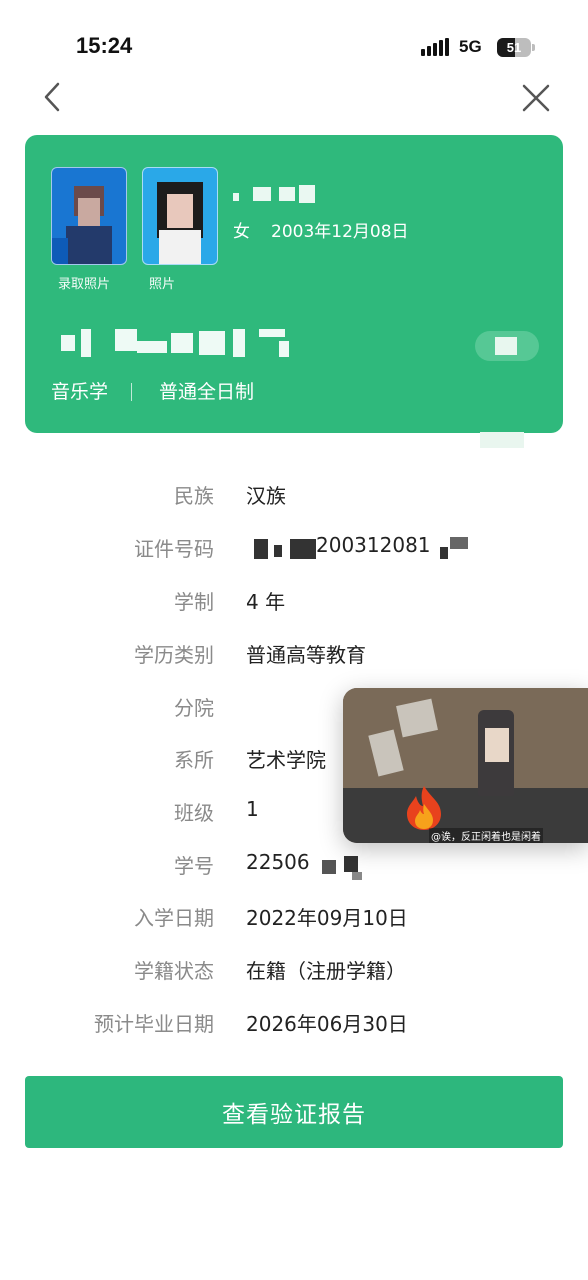  What do you see at coordinates (174, 918) in the screenshot?
I see `enroll-label: 入学日期` at bounding box center [174, 918].